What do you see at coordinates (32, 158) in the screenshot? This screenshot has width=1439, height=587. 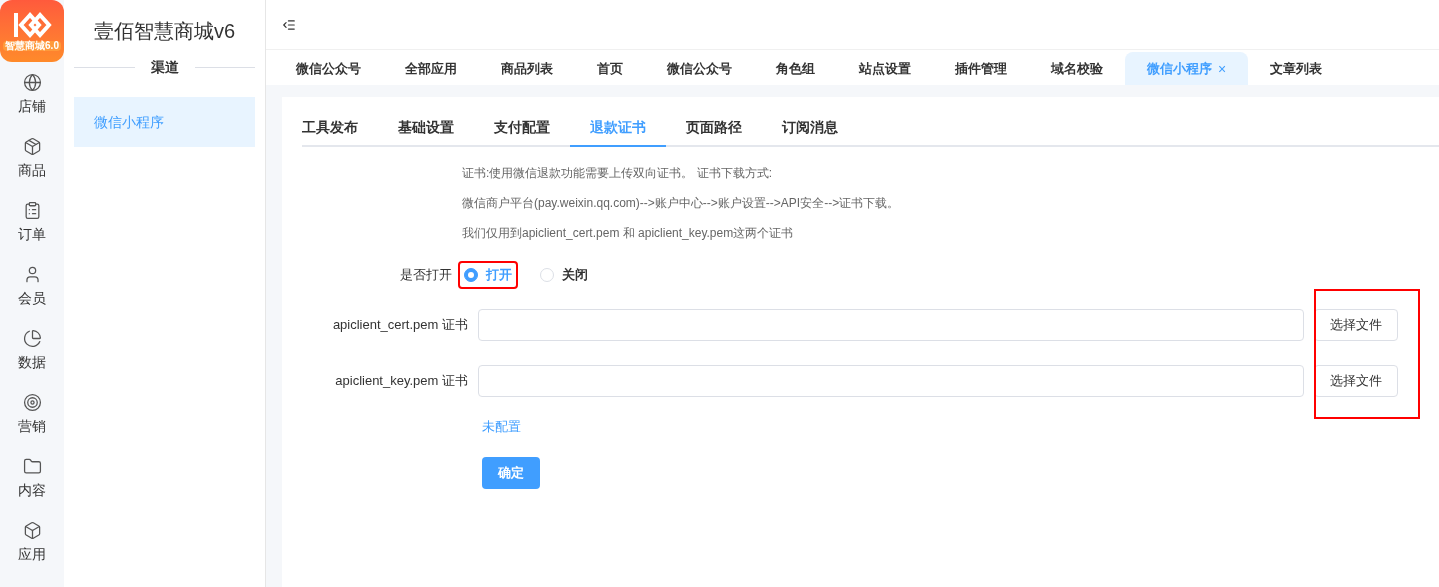 I see `nav-item: 商品` at bounding box center [32, 158].